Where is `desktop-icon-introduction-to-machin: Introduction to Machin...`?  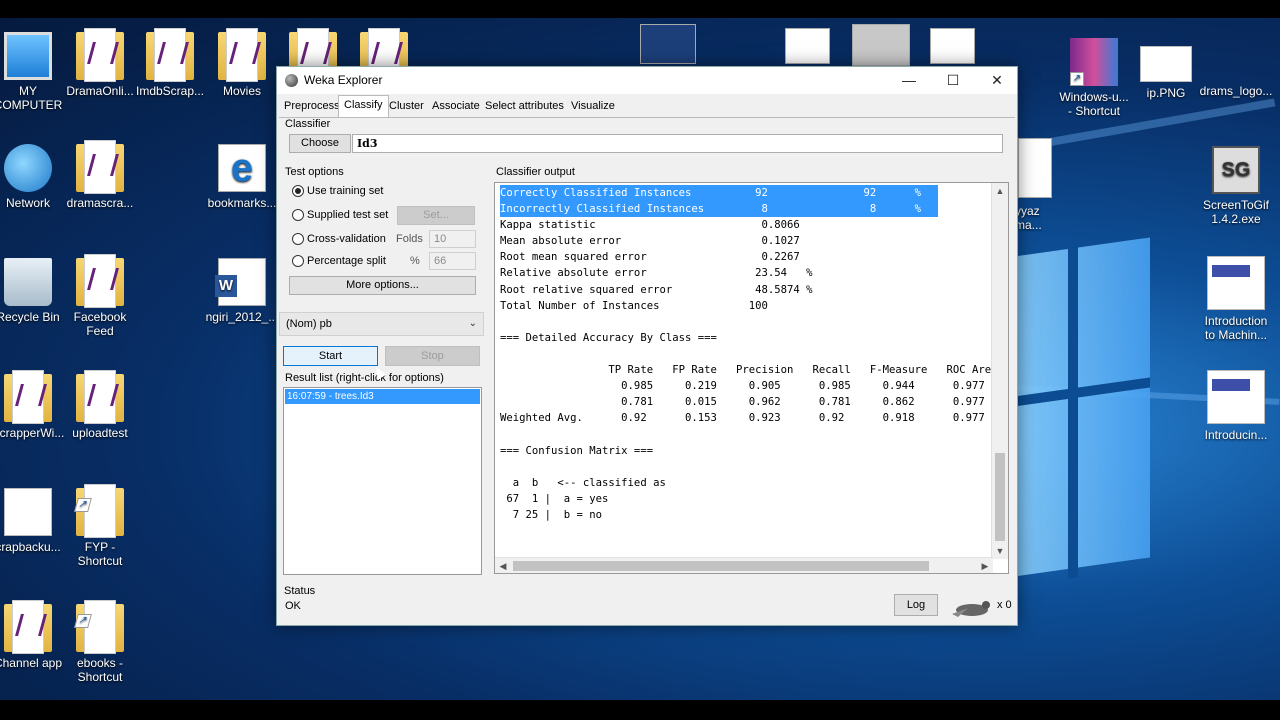
desktop-icon-introduction-to-machin: Introduction to Machin... is located at coordinates (1236, 299).